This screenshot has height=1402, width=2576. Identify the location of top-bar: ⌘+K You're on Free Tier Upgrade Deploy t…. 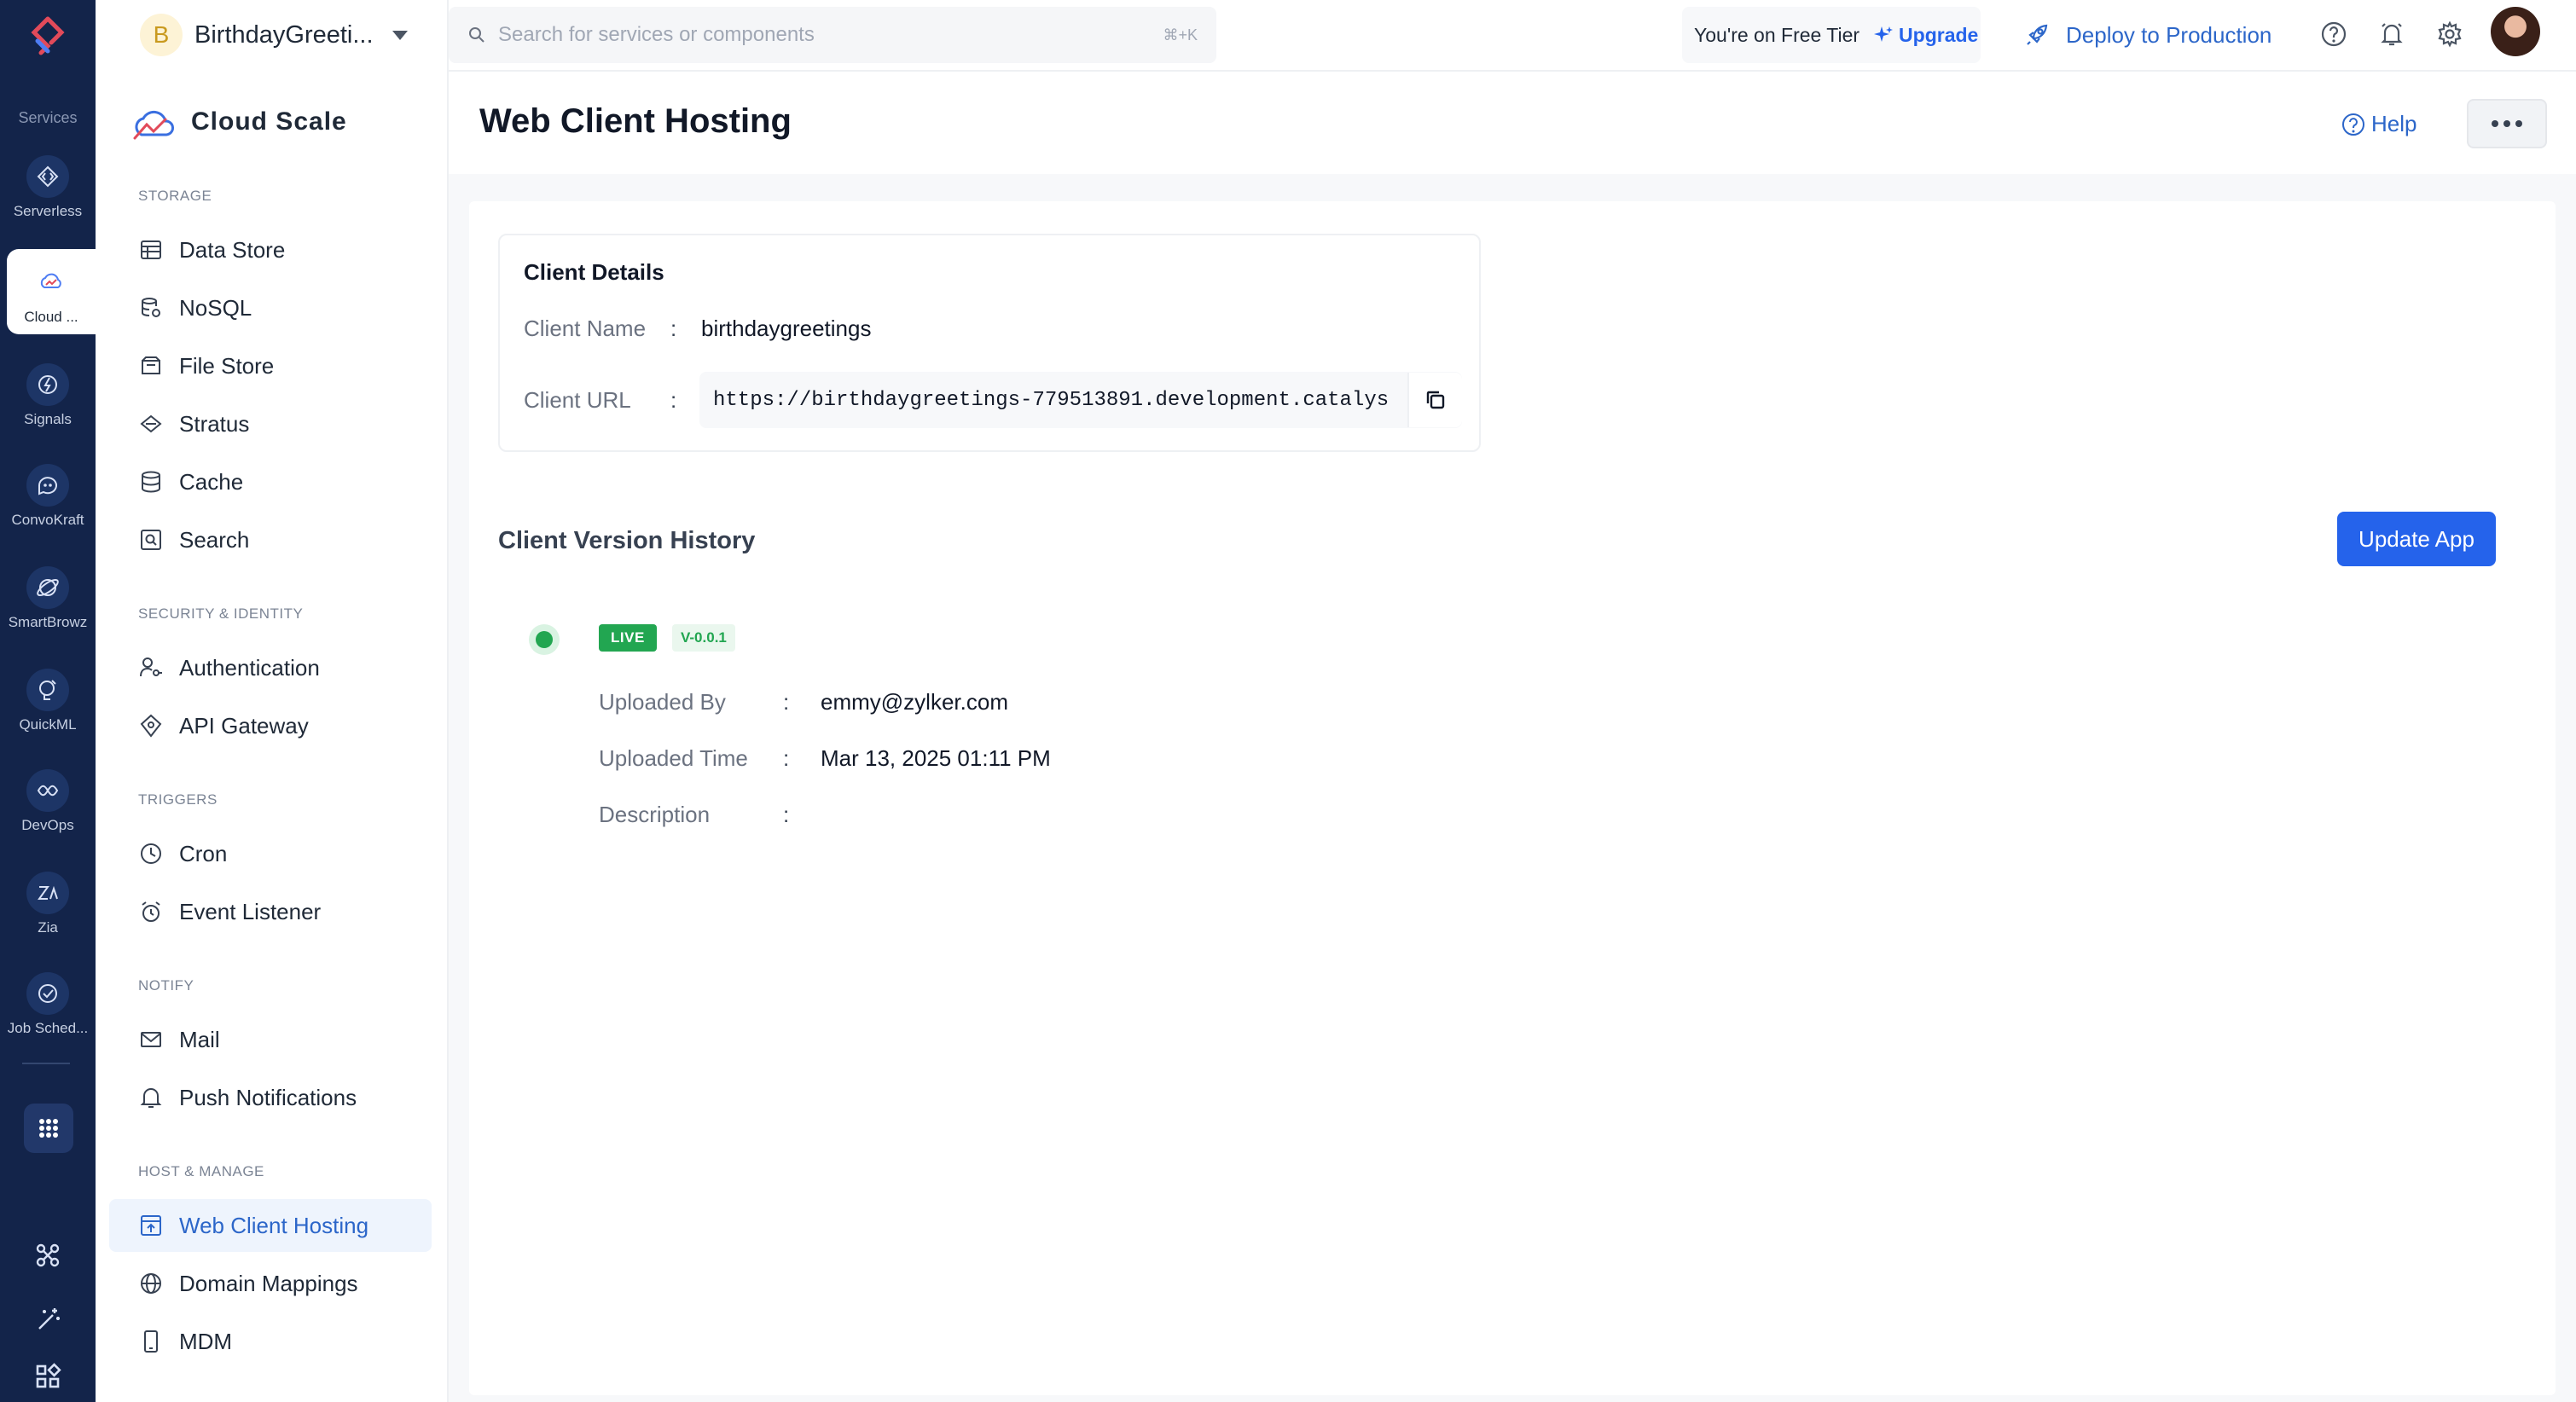
(1512, 36).